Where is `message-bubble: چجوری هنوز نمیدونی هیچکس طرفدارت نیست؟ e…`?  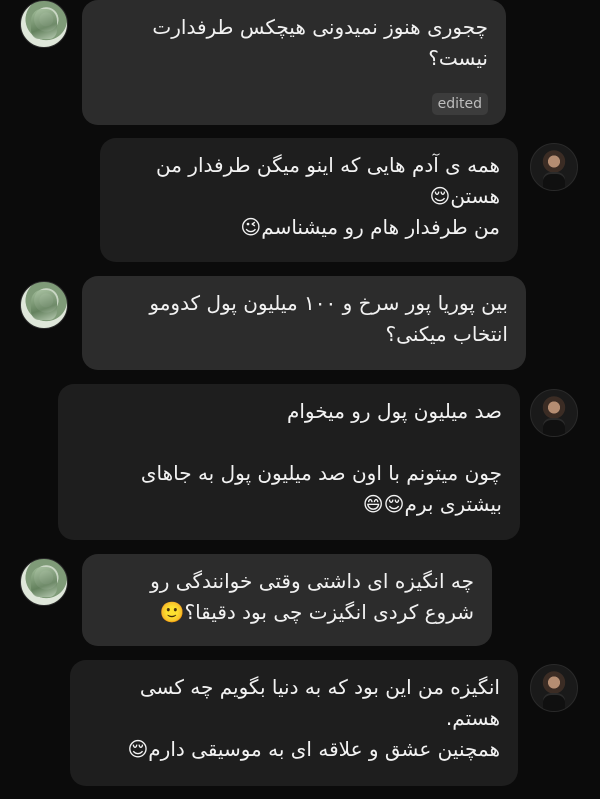
message-bubble: چجوری هنوز نمیدونی هیچکس طرفدارت نیست؟ e… is located at coordinates (294, 62).